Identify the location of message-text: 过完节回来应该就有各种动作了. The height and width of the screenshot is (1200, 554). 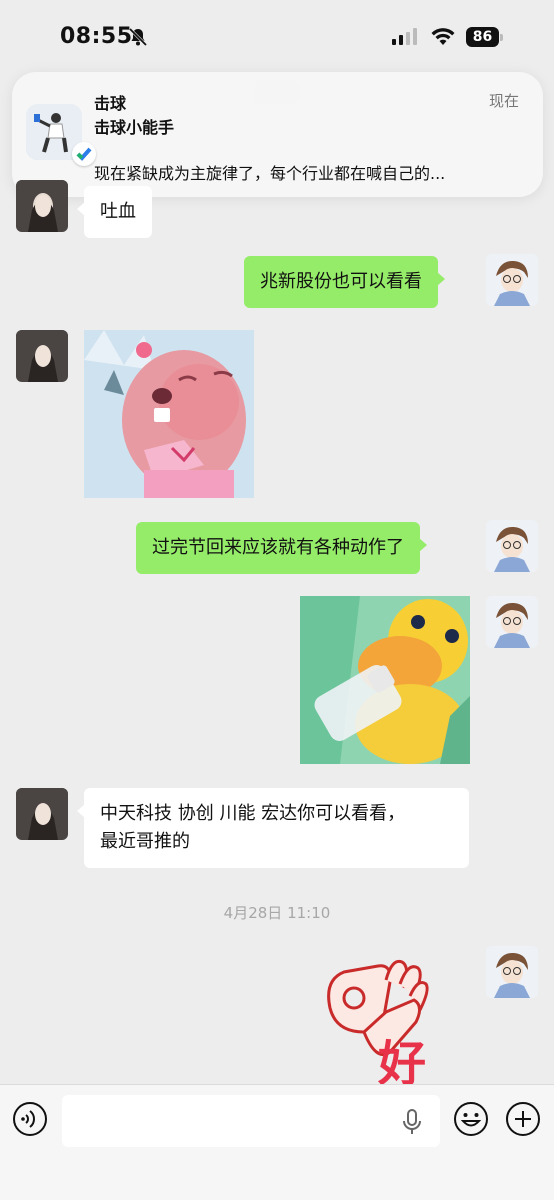
(278, 547).